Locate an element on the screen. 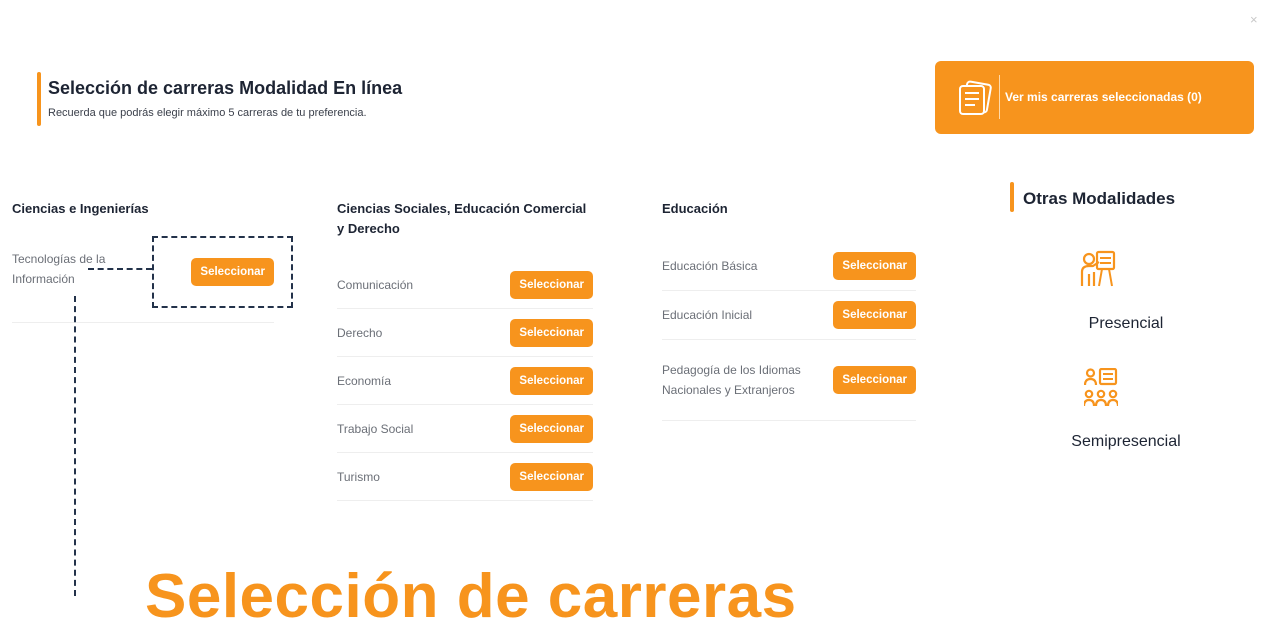 The height and width of the screenshot is (634, 1261). career-name: Educación Inicial is located at coordinates (707, 315).